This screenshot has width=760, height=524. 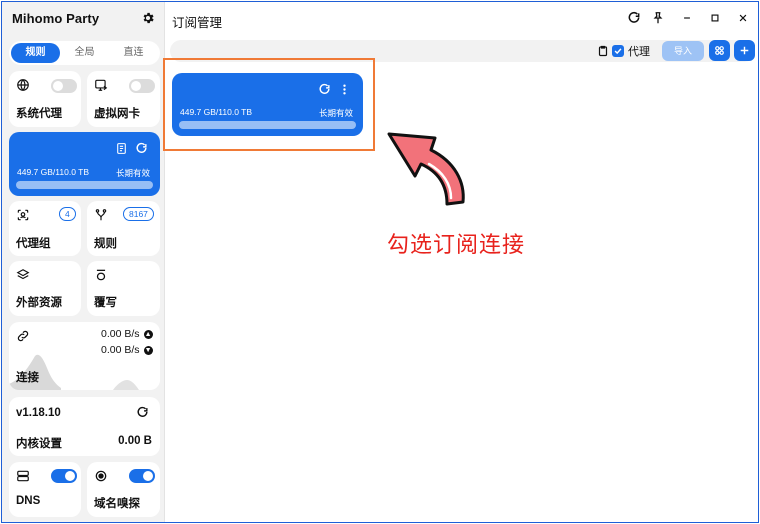 What do you see at coordinates (142, 412) in the screenshot?
I see `core-refresh-icon` at bounding box center [142, 412].